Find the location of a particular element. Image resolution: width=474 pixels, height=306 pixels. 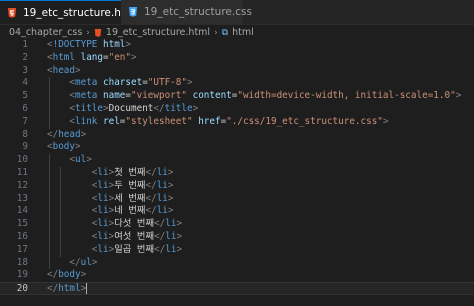

code-text: <li>네 번째</li> is located at coordinates (133, 211).